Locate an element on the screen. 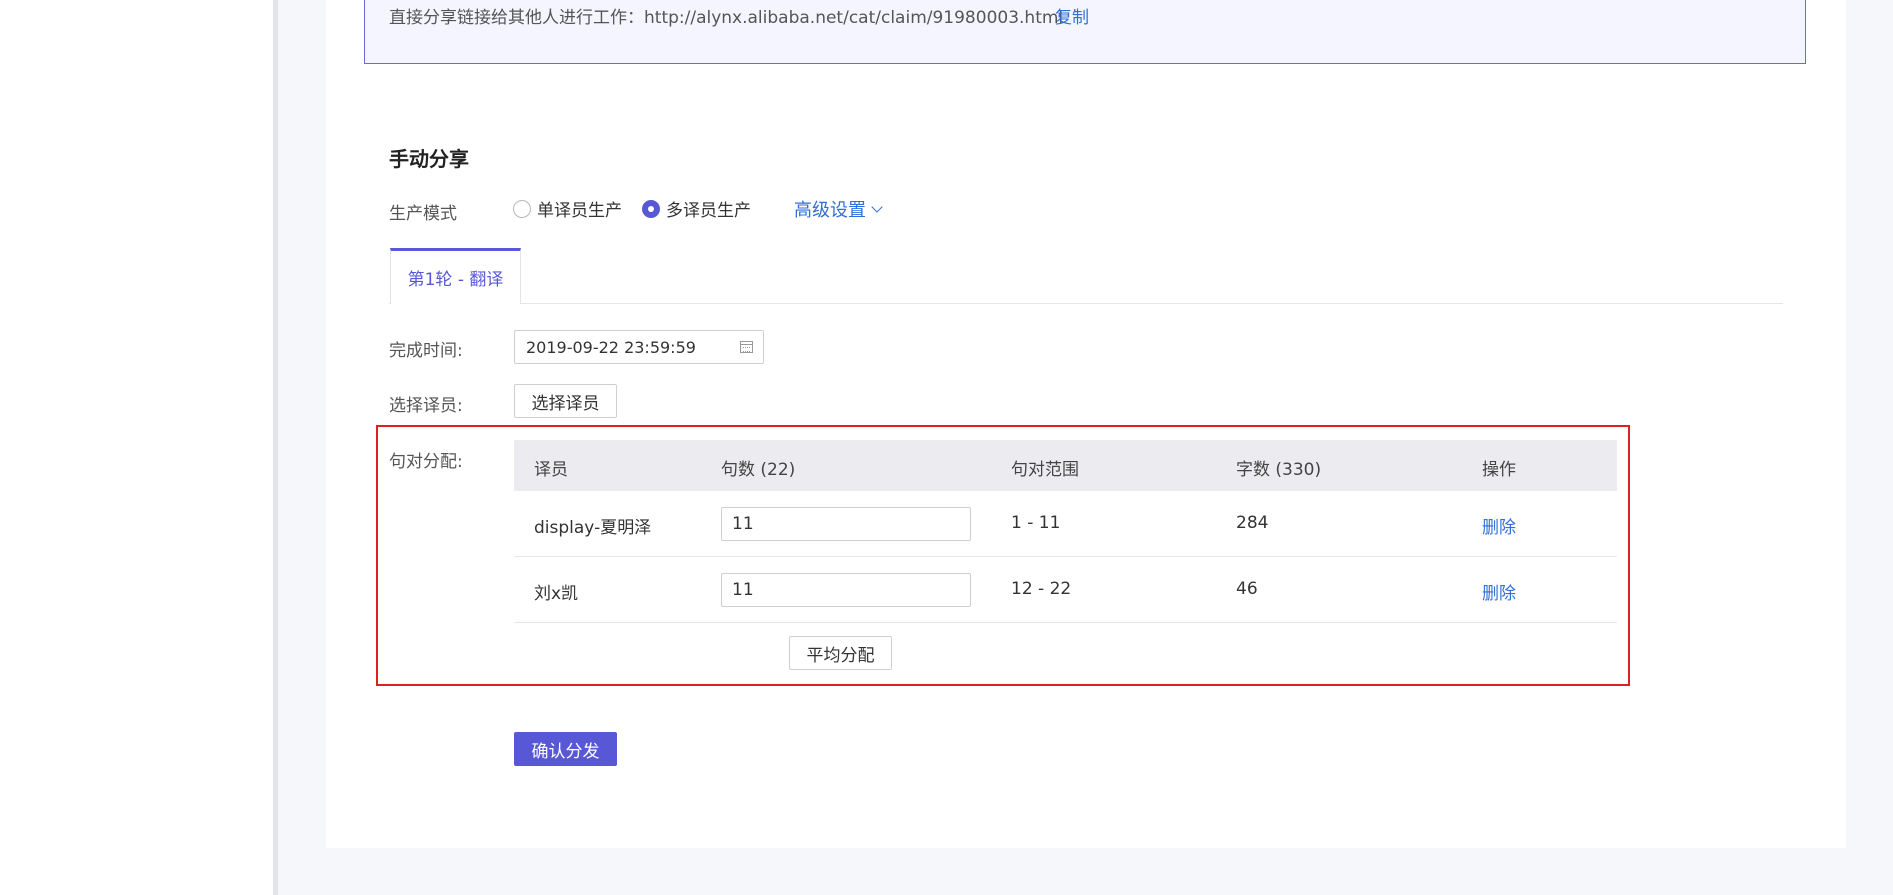 Image resolution: width=1893 pixels, height=895 pixels. table-row: display-夏明泽 1 - 11 284 删除 is located at coordinates (1065, 524).